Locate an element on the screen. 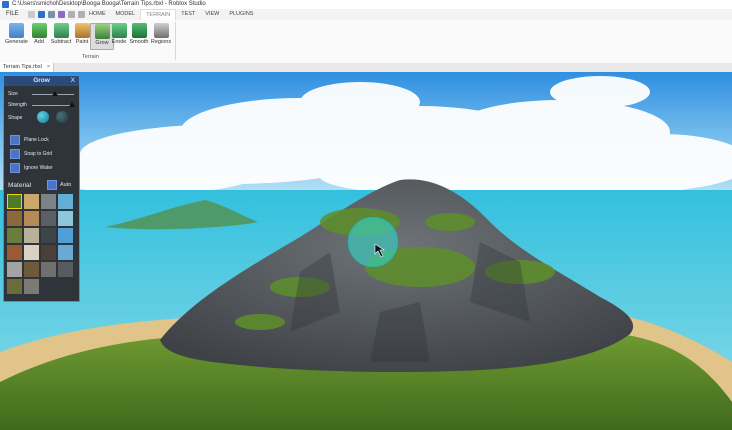 This screenshot has width=732, height=430. sphere-shape-button is located at coordinates (43, 117).